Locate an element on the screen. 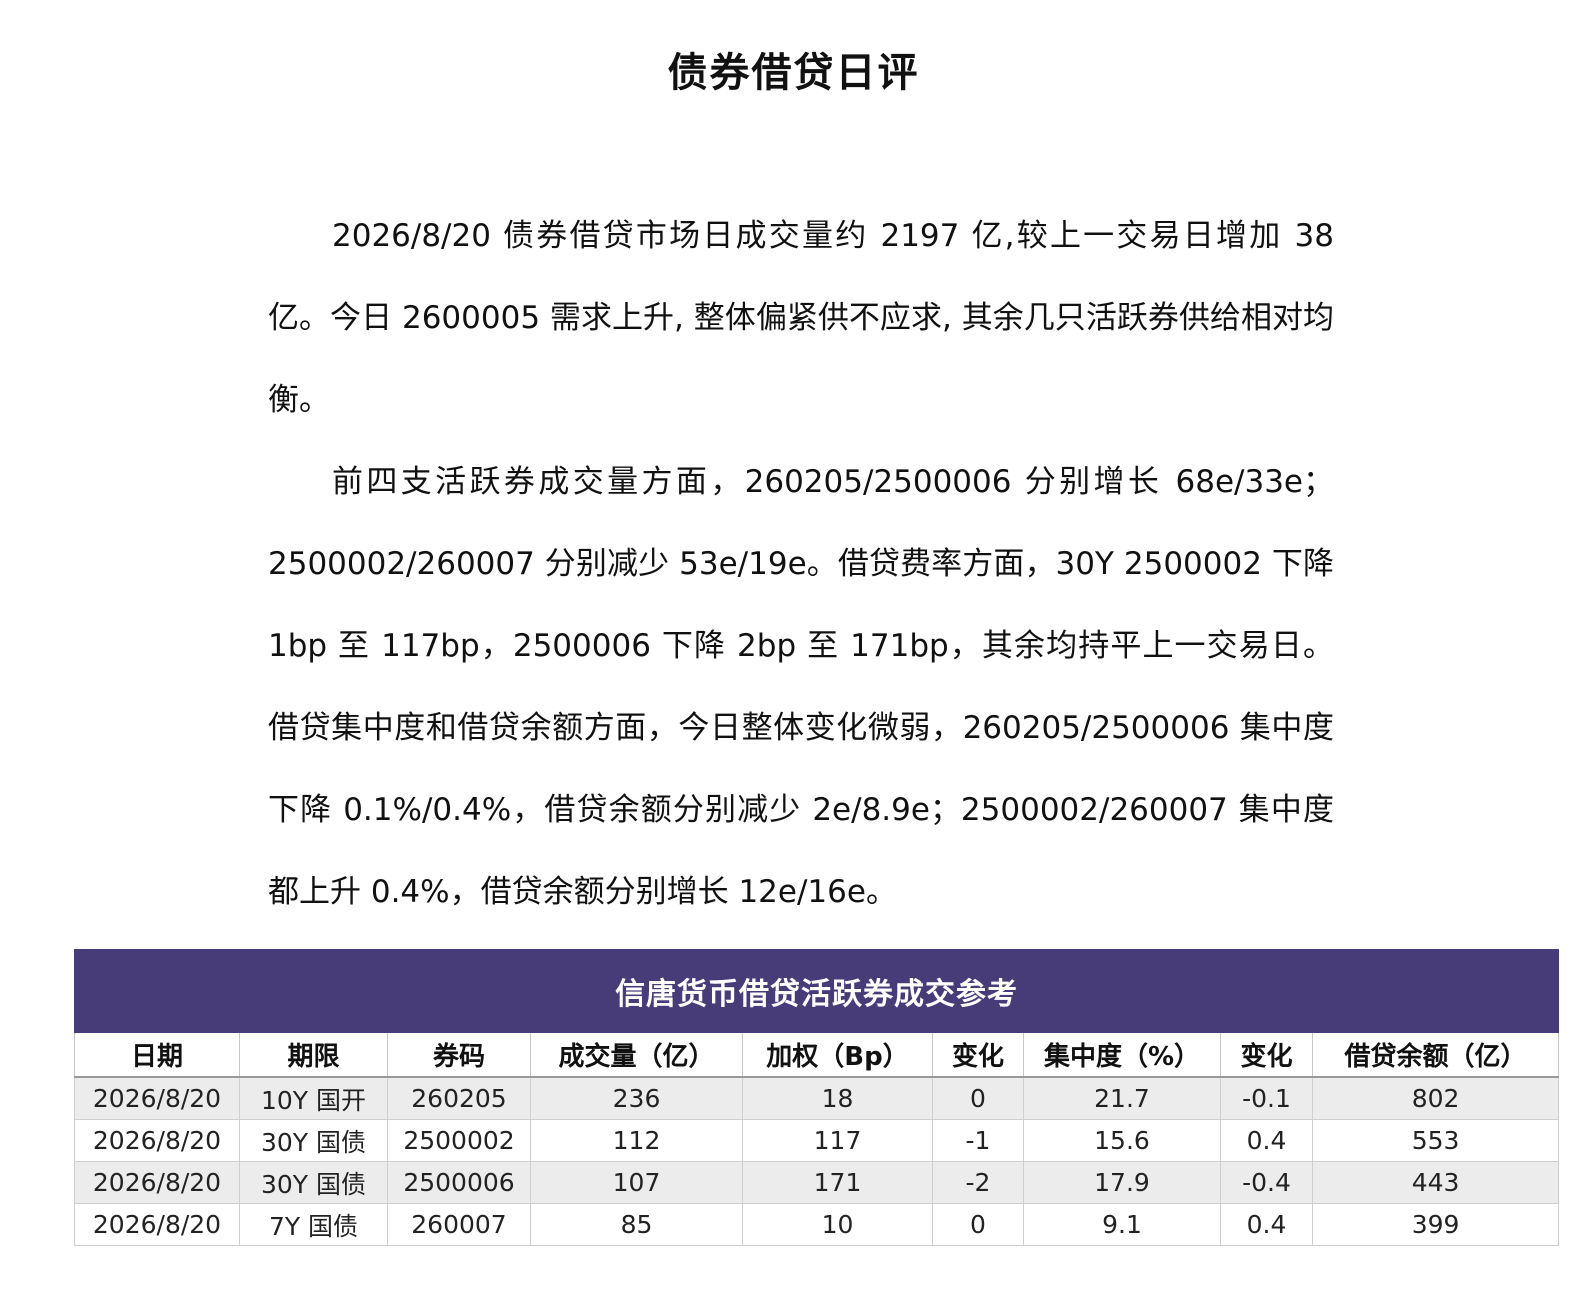 Image resolution: width=1587 pixels, height=1313 pixels. cell-rate-change: -1 is located at coordinates (978, 1140).